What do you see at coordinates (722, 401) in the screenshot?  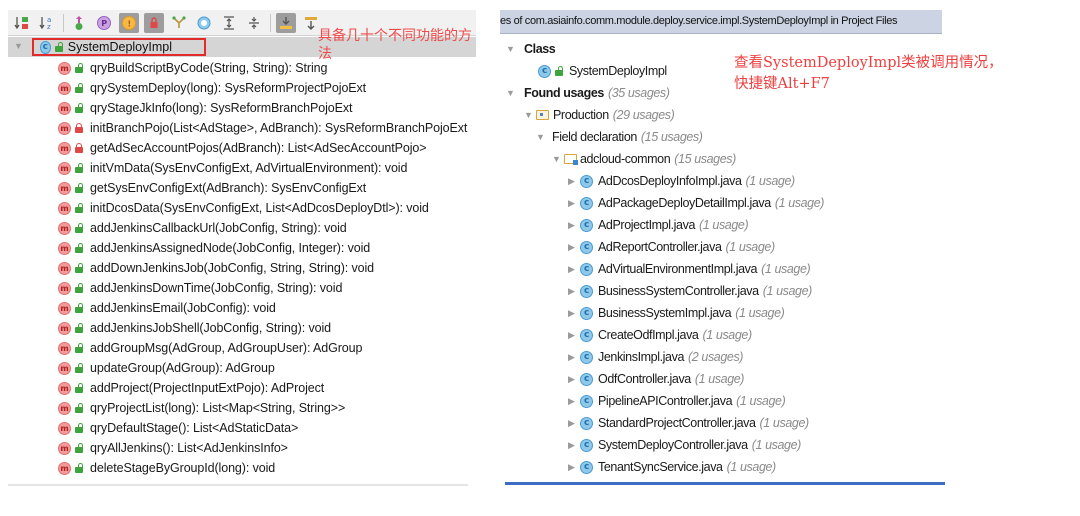 I see `usage-file-row: ▶ c PipelineAPIController.java (1 usage)` at bounding box center [722, 401].